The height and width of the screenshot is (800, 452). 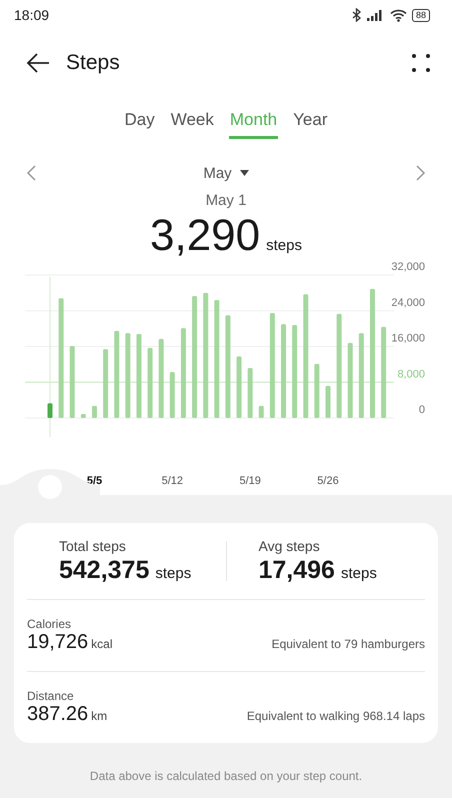 What do you see at coordinates (226, 776) in the screenshot?
I see `footer-note: Data above is calculated based on your step count.` at bounding box center [226, 776].